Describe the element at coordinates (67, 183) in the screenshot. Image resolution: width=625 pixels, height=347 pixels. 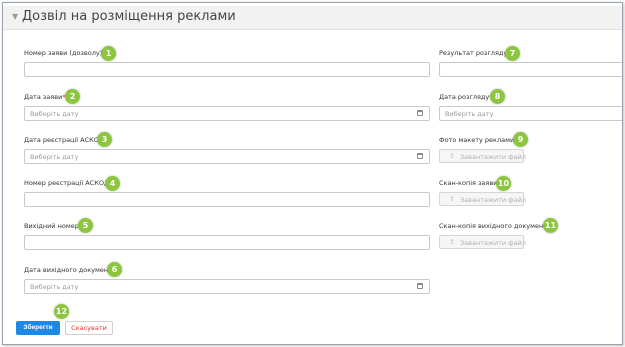
I see `askod-registration-number-label: Номер реєстрації АСКОД` at that location.